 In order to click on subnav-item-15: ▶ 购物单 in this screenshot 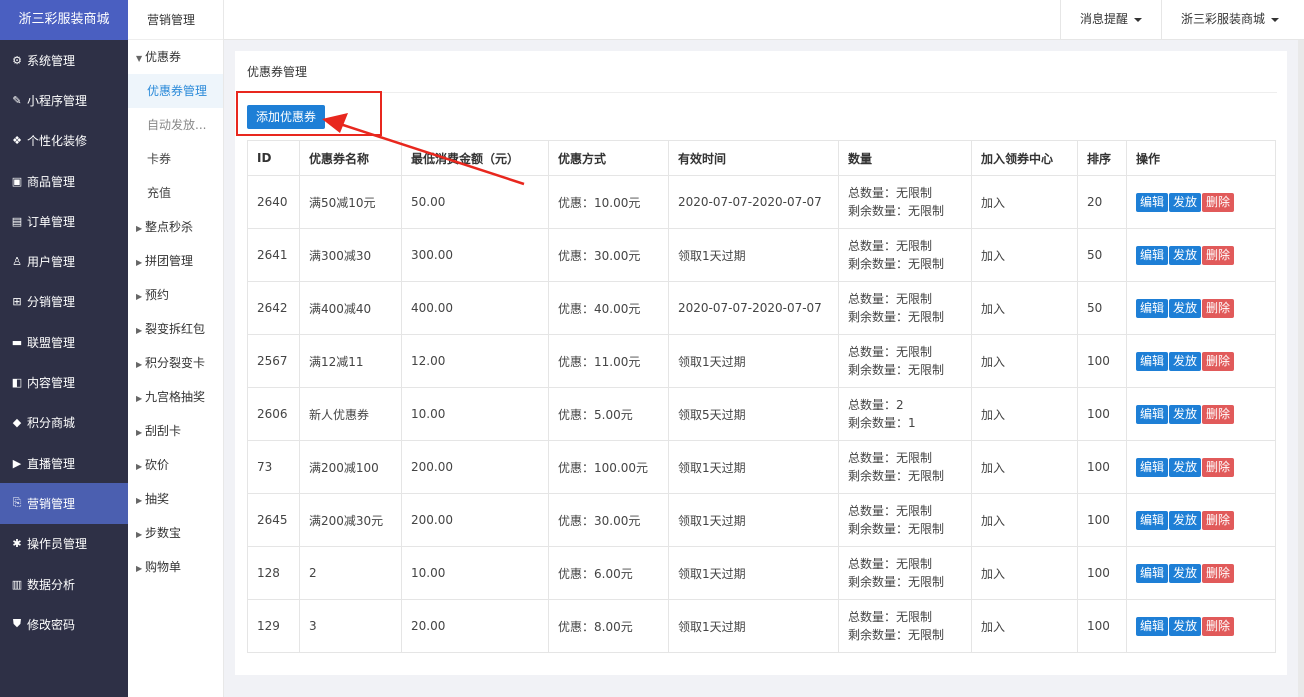, I will do `click(175, 567)`.